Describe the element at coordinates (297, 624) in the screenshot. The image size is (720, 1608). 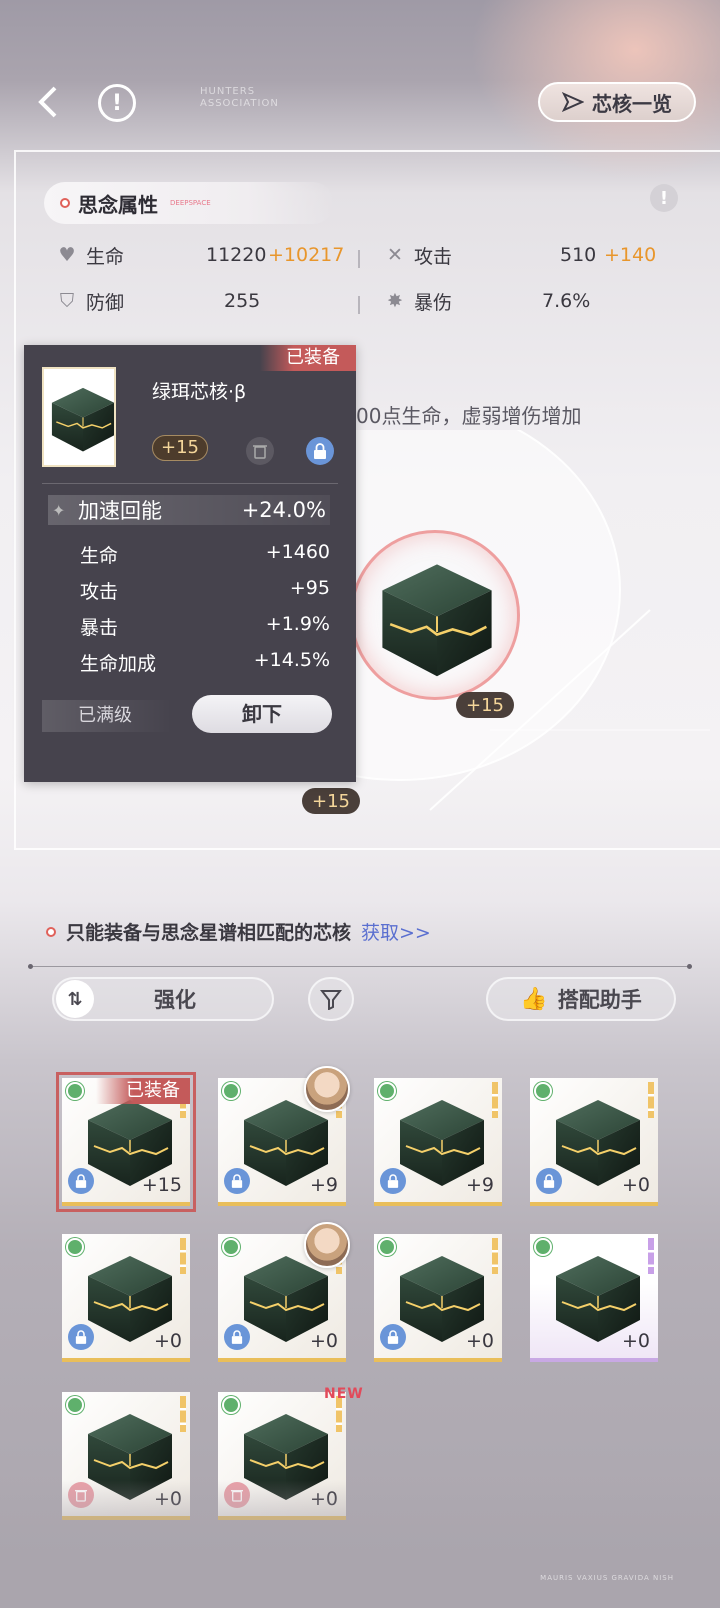
I see `sub-stat-value: +1.9%` at that location.